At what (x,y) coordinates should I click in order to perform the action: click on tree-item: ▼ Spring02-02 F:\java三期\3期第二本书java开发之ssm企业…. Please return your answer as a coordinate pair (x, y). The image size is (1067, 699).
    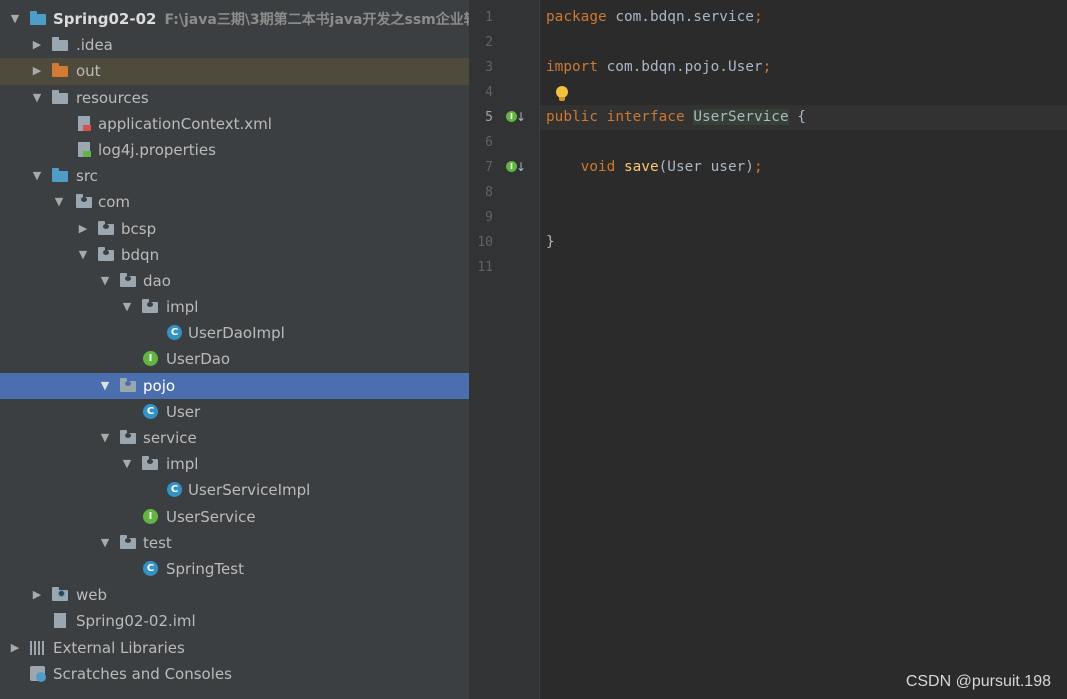
    Looking at the image, I should click on (234, 19).